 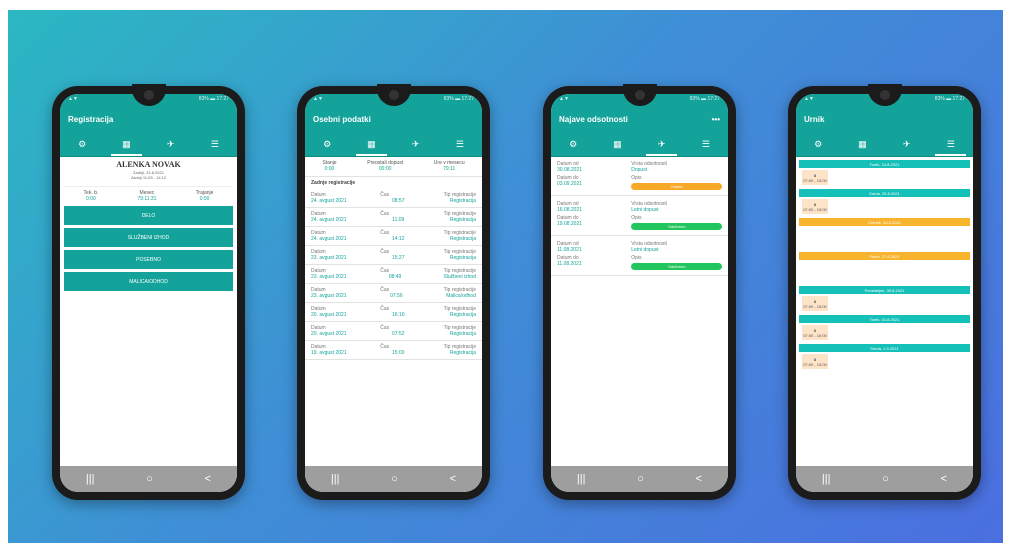 I want to click on absence-kind: Dopust, so click(x=639, y=170).